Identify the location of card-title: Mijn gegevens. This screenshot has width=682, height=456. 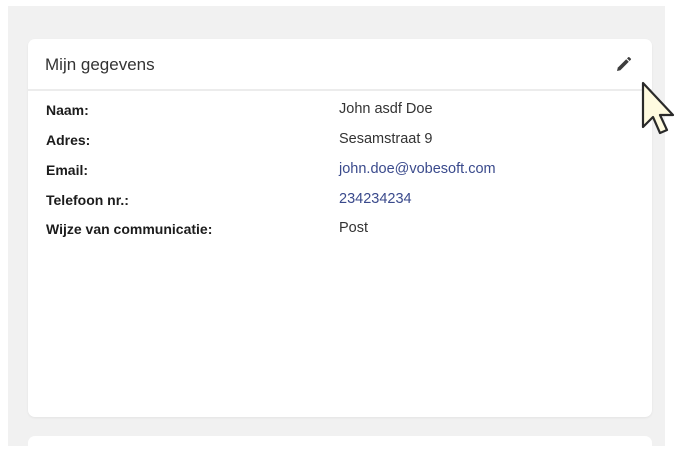
(100, 64).